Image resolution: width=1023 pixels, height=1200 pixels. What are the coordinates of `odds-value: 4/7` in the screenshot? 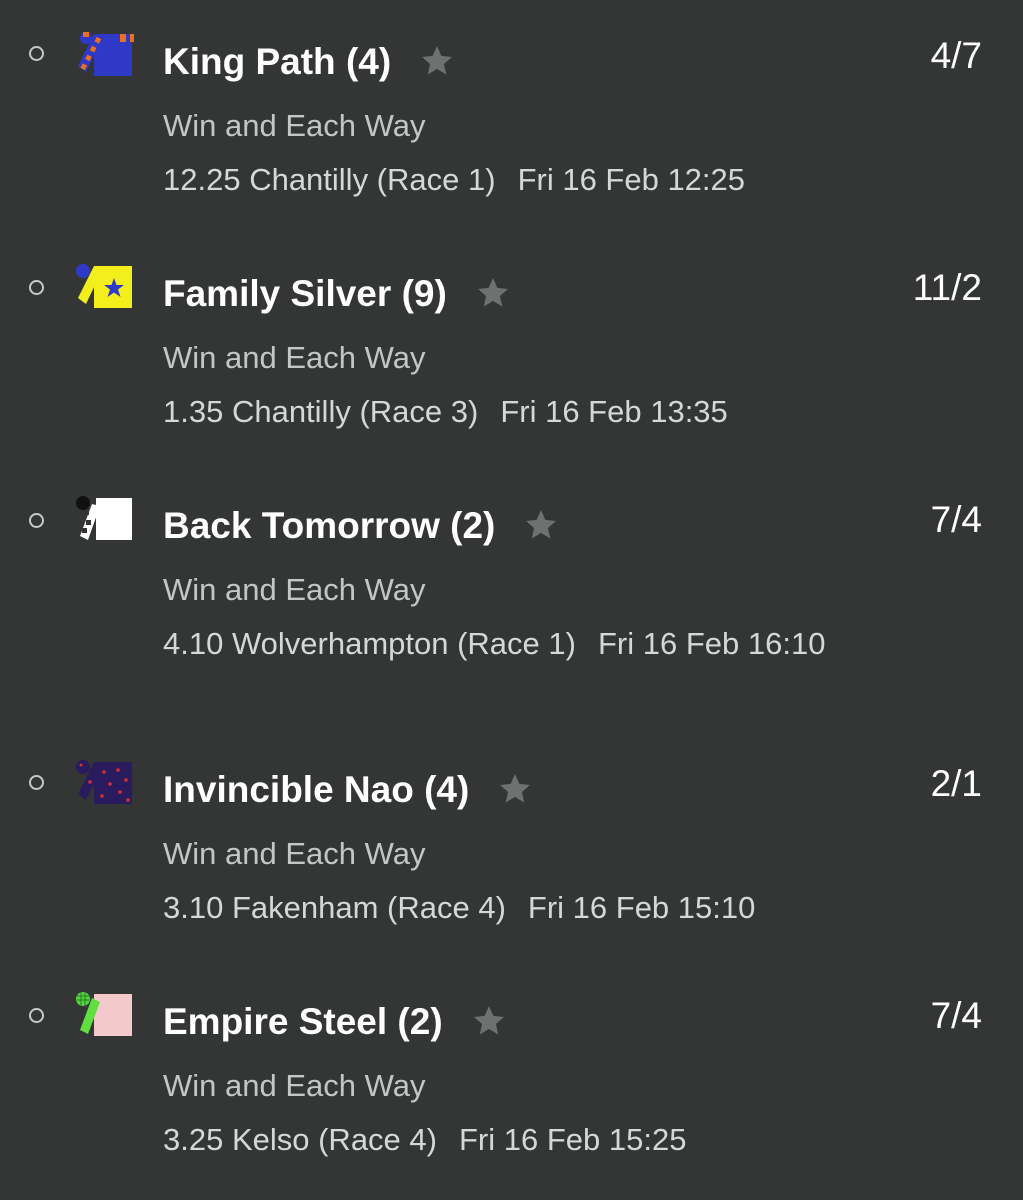 It's located at (956, 55).